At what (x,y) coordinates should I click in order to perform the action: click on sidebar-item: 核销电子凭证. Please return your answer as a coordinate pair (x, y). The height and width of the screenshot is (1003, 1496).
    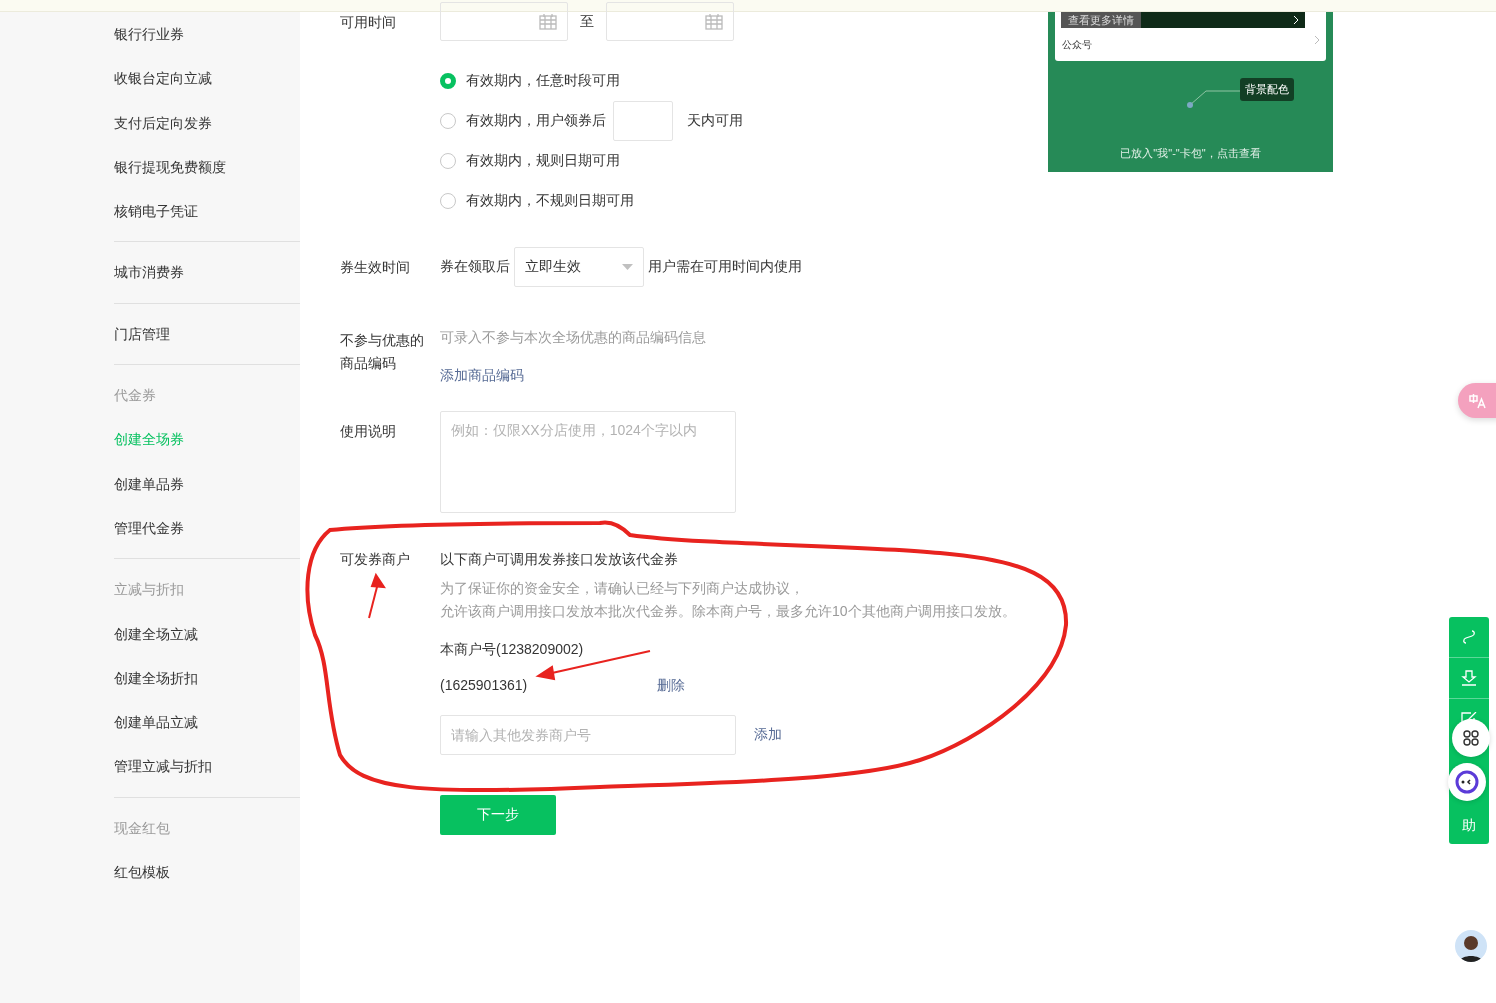
    Looking at the image, I should click on (207, 211).